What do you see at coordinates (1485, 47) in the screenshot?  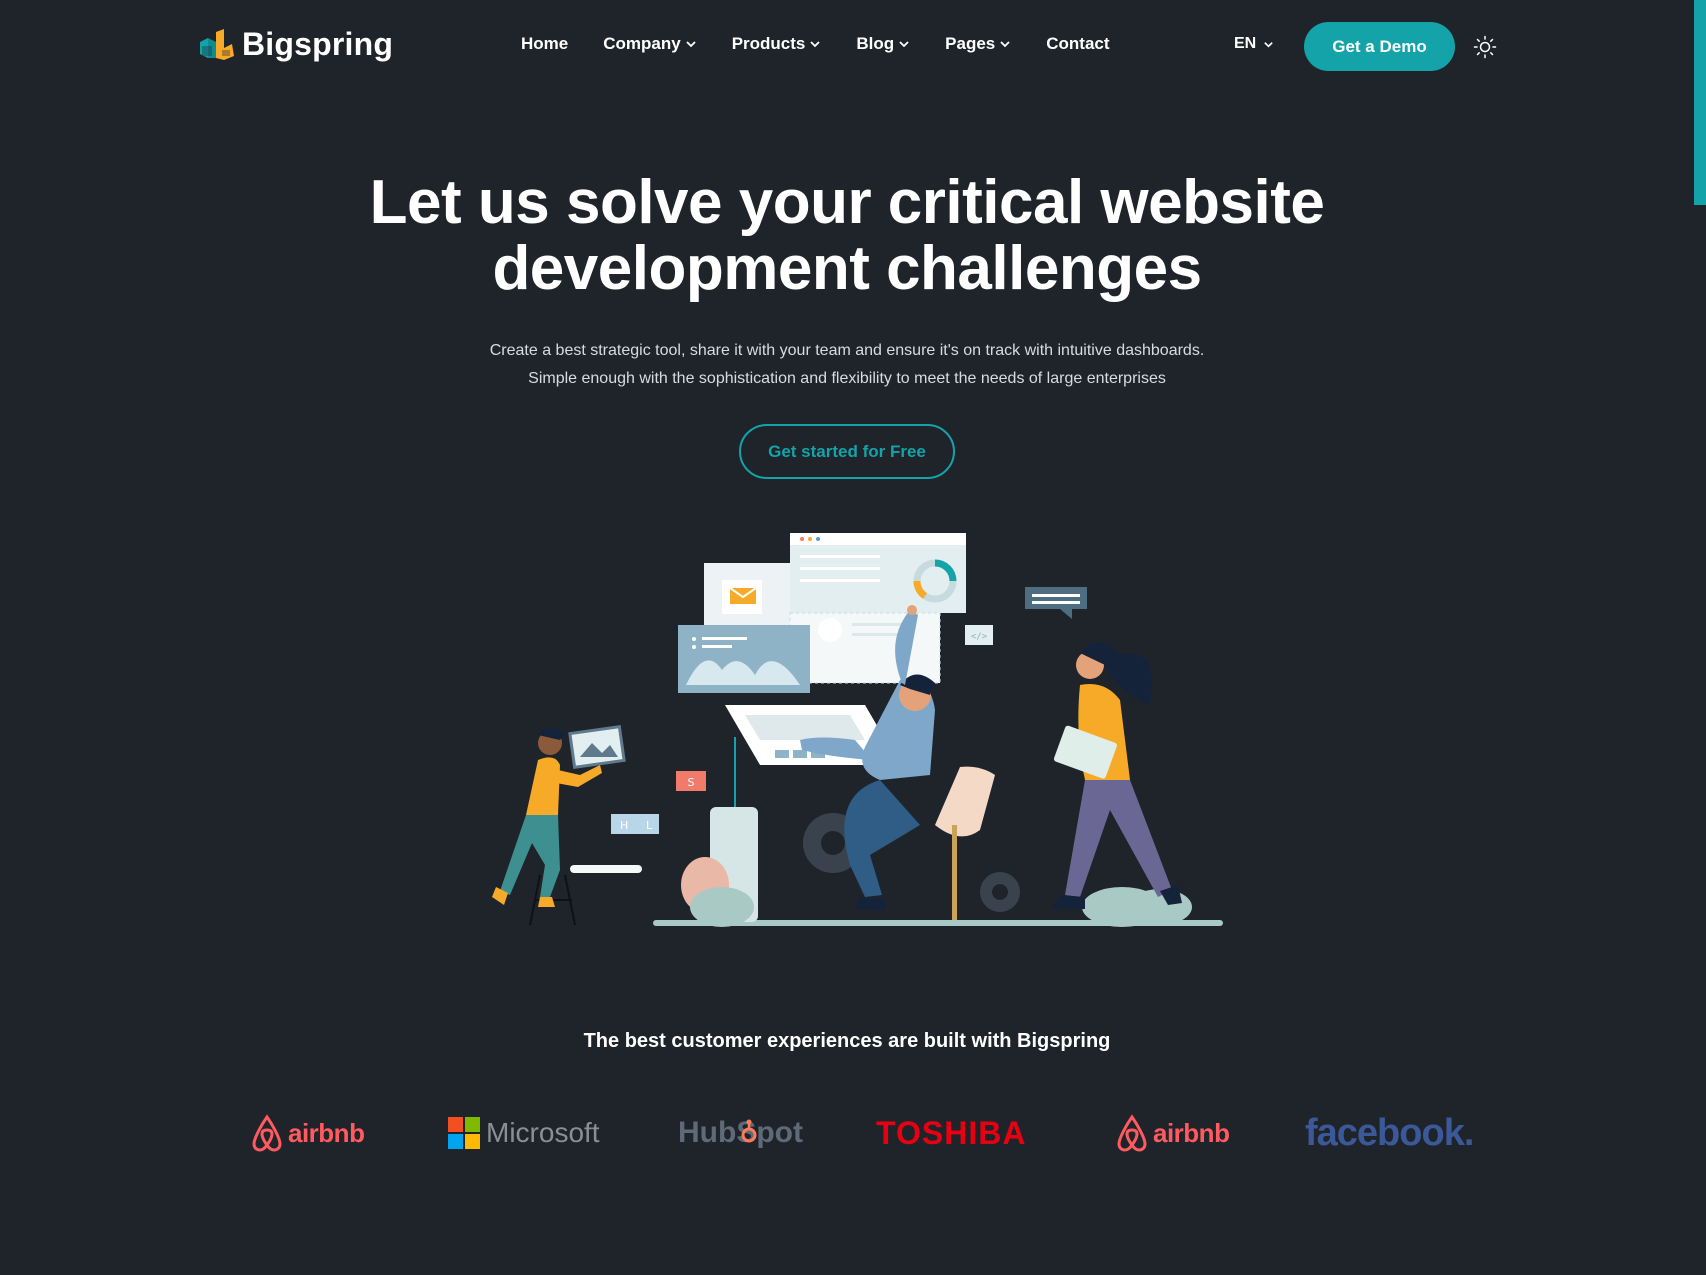 I see `sun-icon` at bounding box center [1485, 47].